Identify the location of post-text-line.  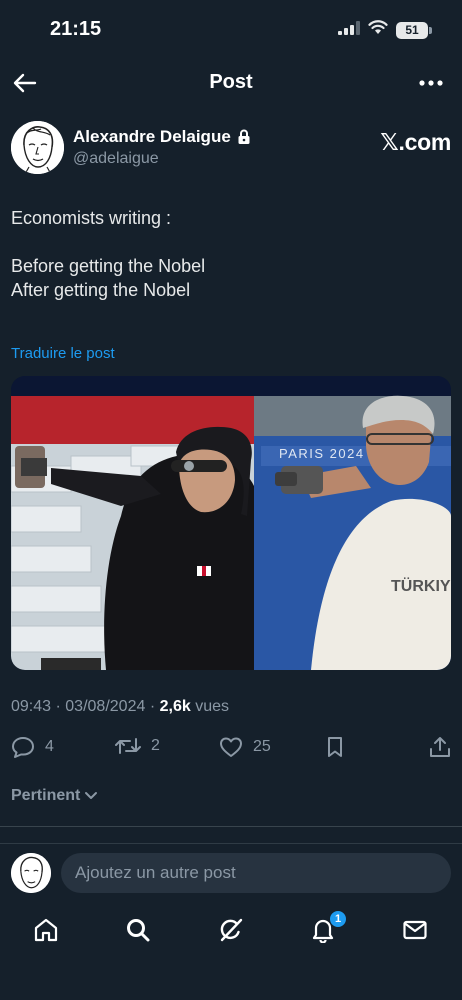
(231, 242).